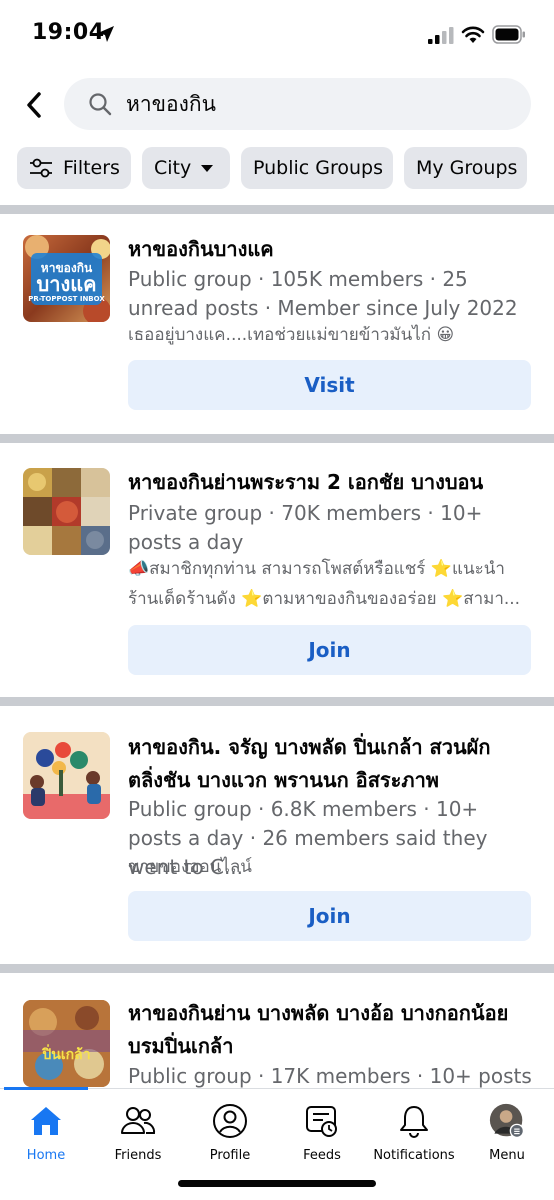  I want to click on tab-profile: Profile, so click(230, 1129).